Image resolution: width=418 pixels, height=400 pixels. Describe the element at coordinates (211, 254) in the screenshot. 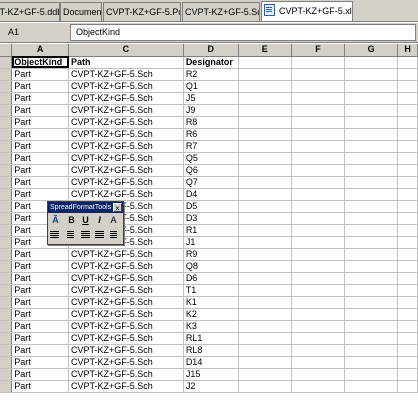

I see `cell-designator: R9` at that location.